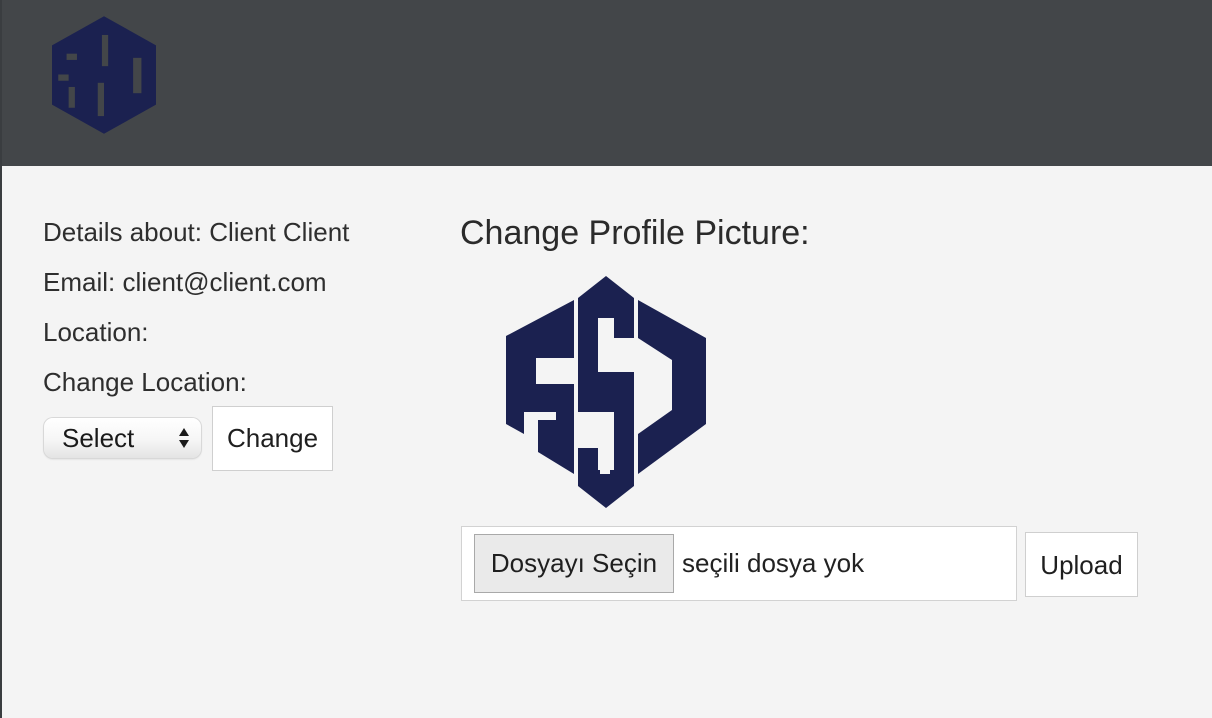 The image size is (1212, 718). Describe the element at coordinates (196, 232) in the screenshot. I see `client-name-text: Details about: Client Client` at that location.